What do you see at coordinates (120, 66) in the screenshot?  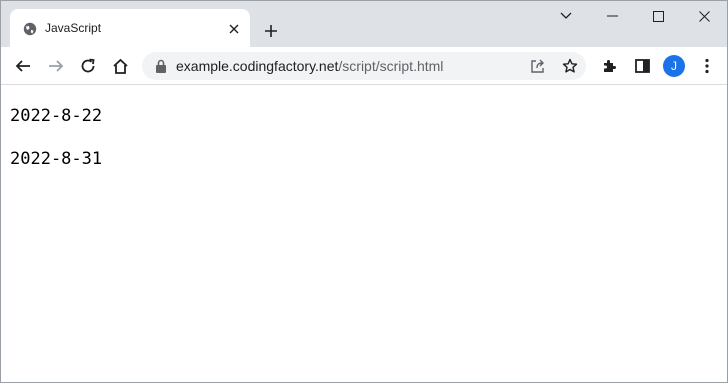 I see `home-icon` at bounding box center [120, 66].